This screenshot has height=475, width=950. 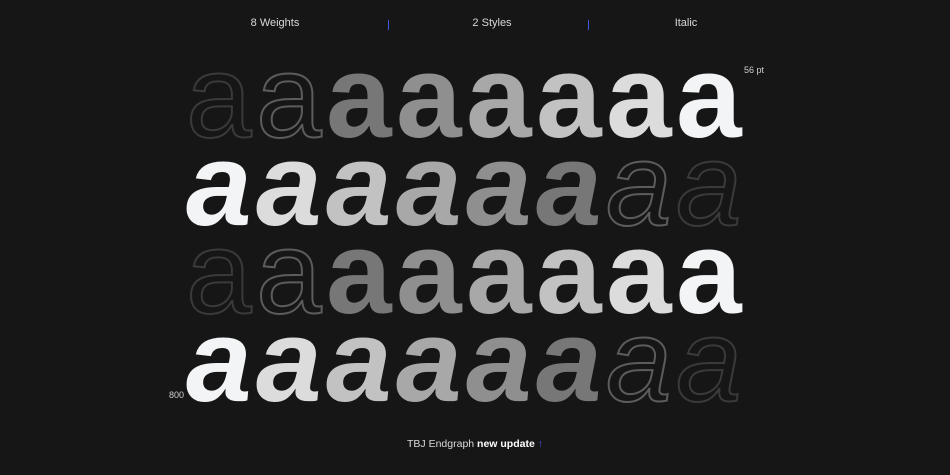 What do you see at coordinates (177, 395) in the screenshot?
I see `weight-label: 800` at bounding box center [177, 395].